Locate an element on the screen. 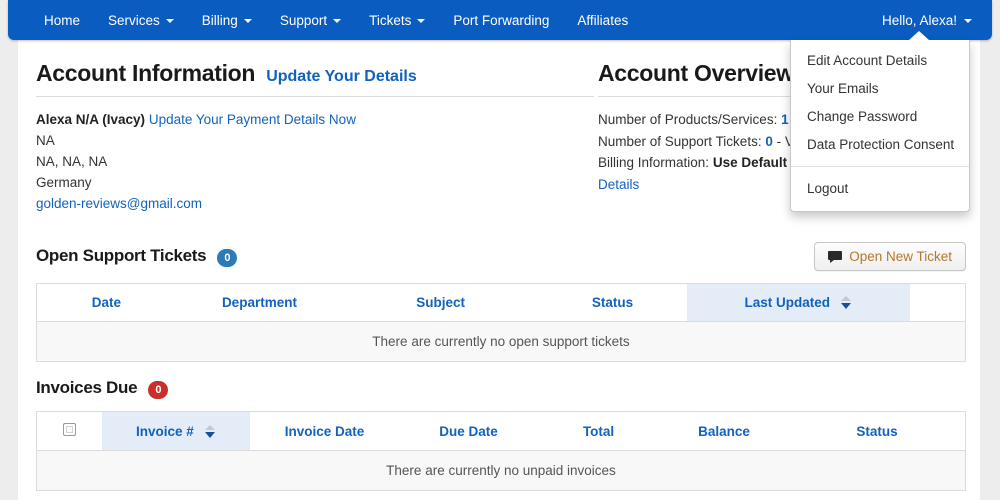  nav-item-home: Home is located at coordinates (62, 20).